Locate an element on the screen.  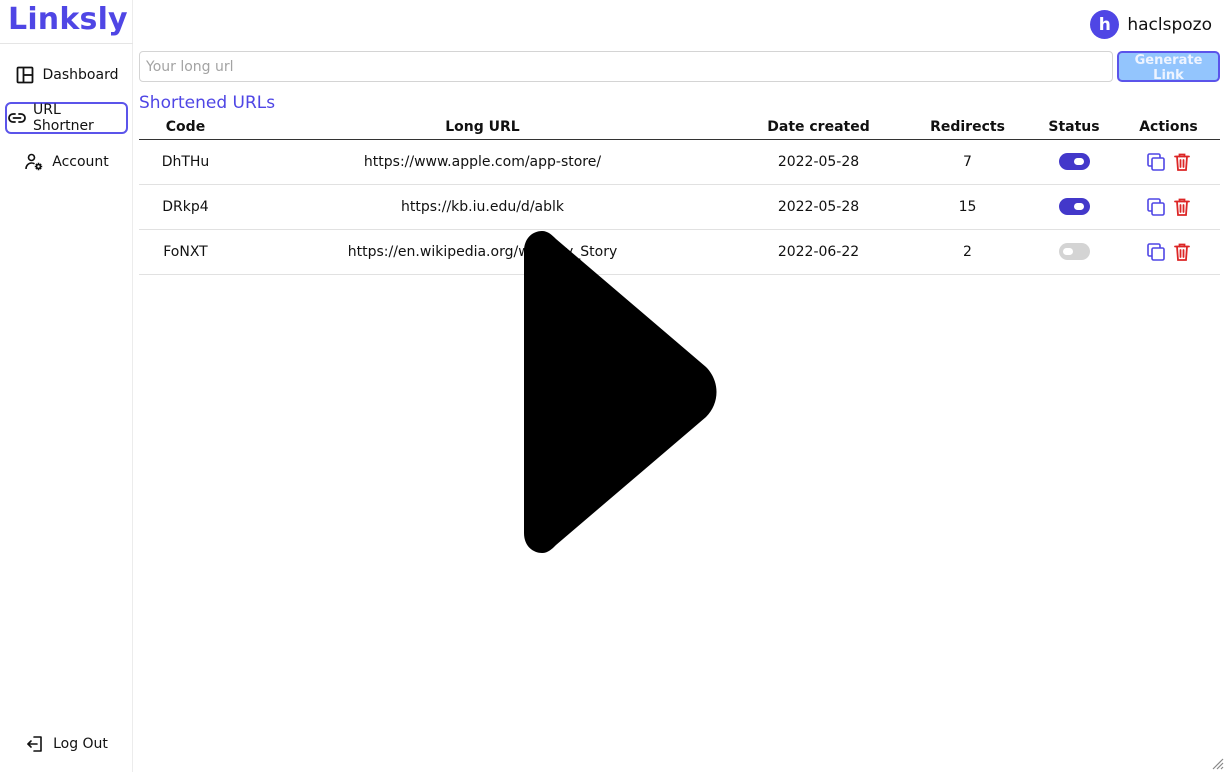
logout-button: Log Out is located at coordinates (66, 744).